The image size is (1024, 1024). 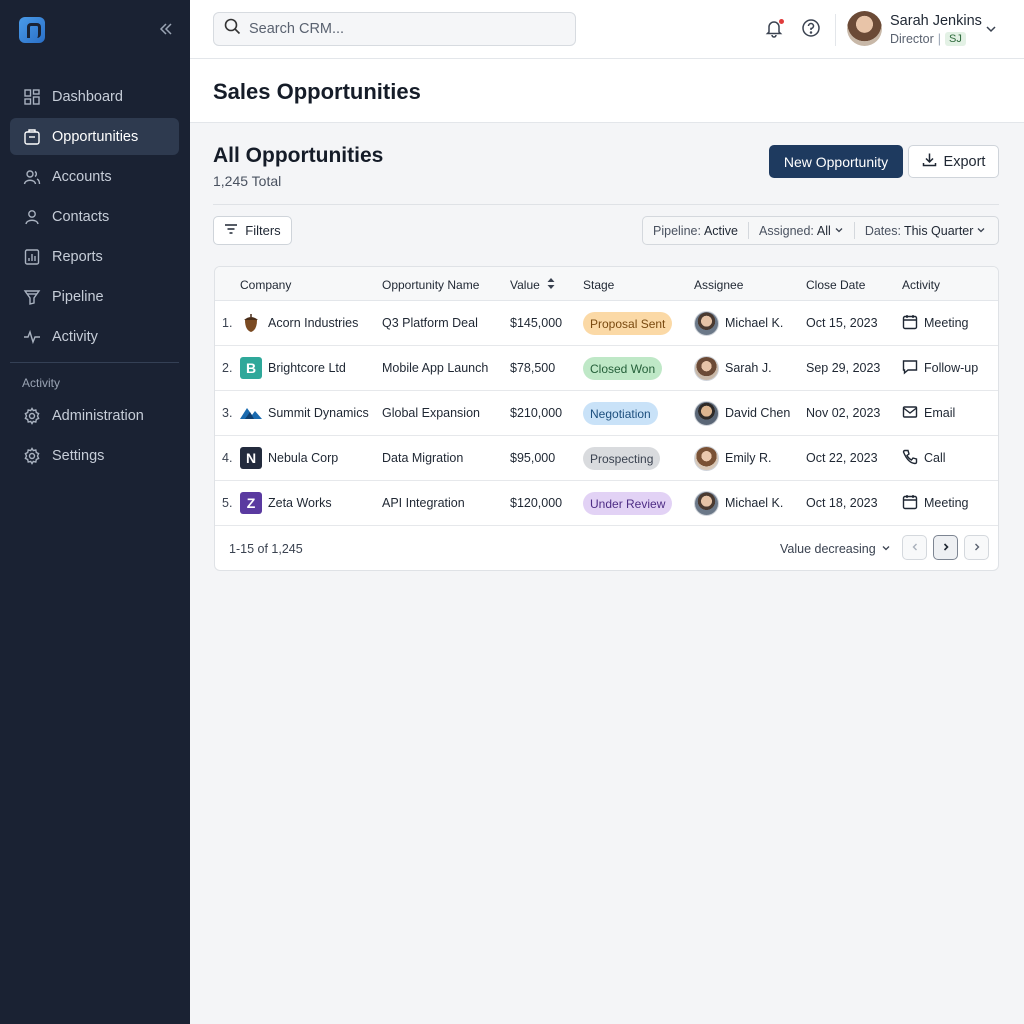 What do you see at coordinates (313, 323) in the screenshot?
I see `company-name: Acorn Industries` at bounding box center [313, 323].